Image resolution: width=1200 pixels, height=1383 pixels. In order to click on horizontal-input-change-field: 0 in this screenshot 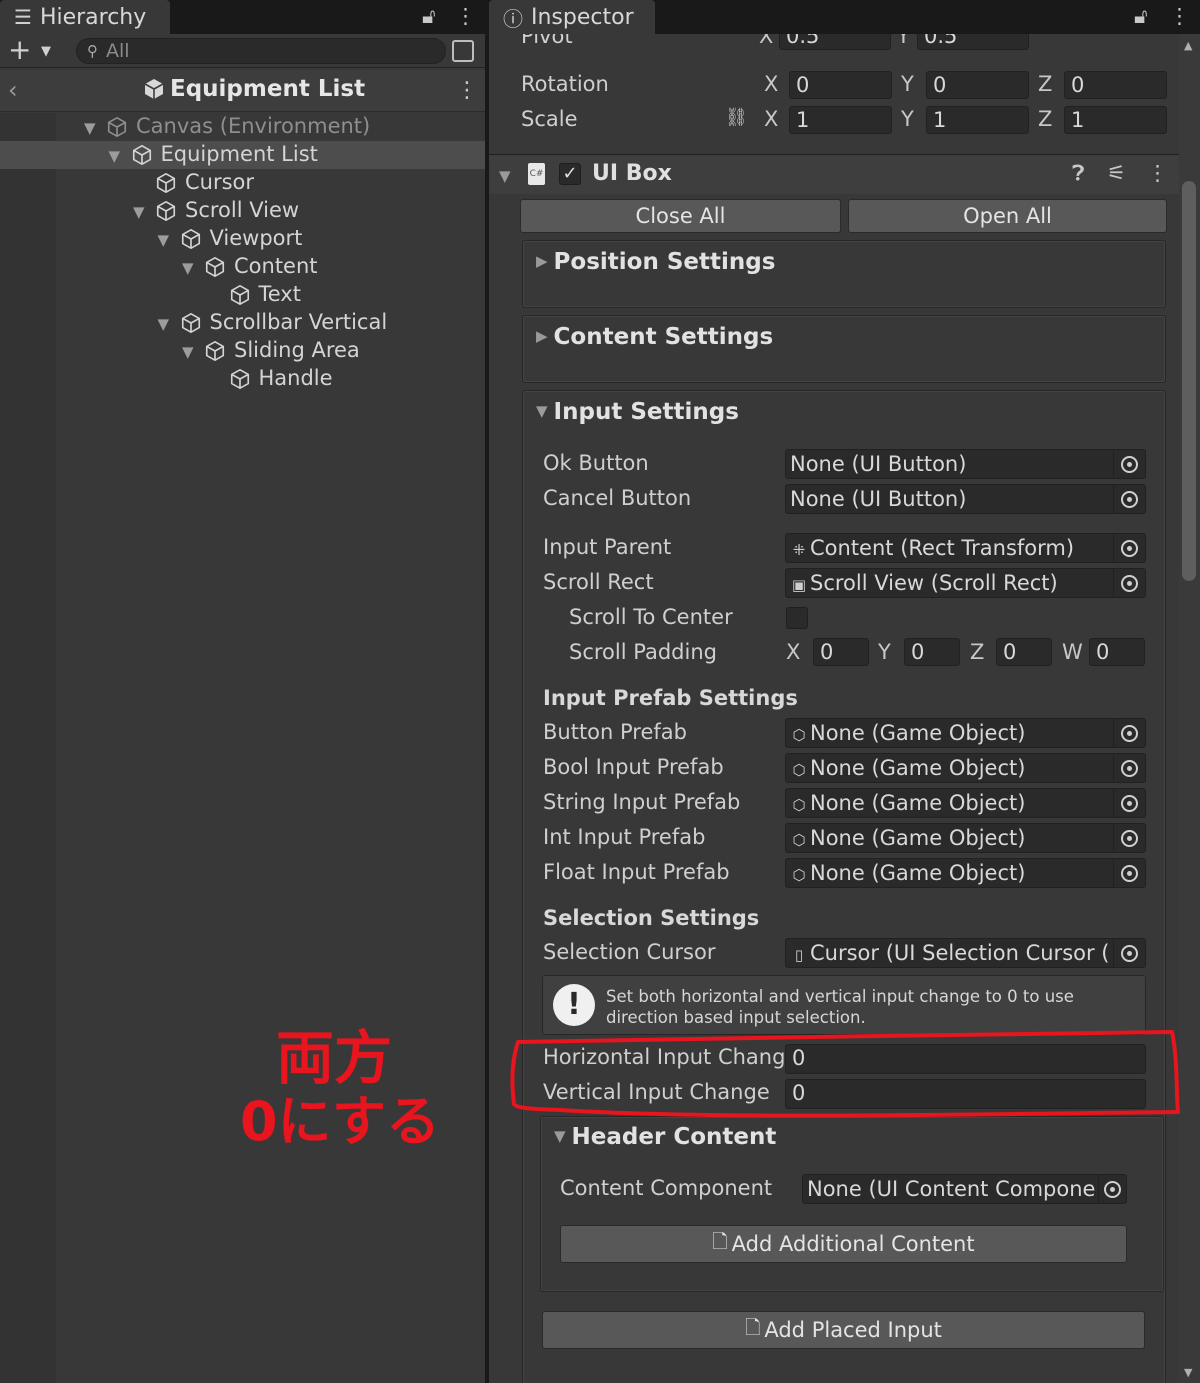, I will do `click(965, 1059)`.